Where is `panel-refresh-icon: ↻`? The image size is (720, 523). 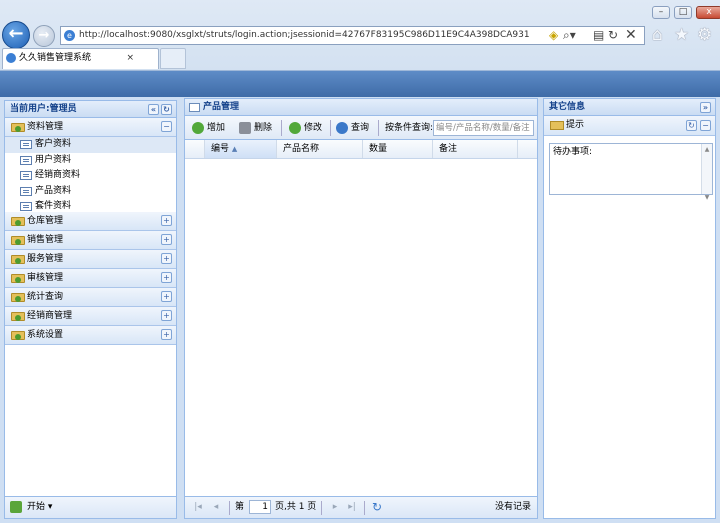
panel-refresh-icon: ↻ is located at coordinates (166, 109).